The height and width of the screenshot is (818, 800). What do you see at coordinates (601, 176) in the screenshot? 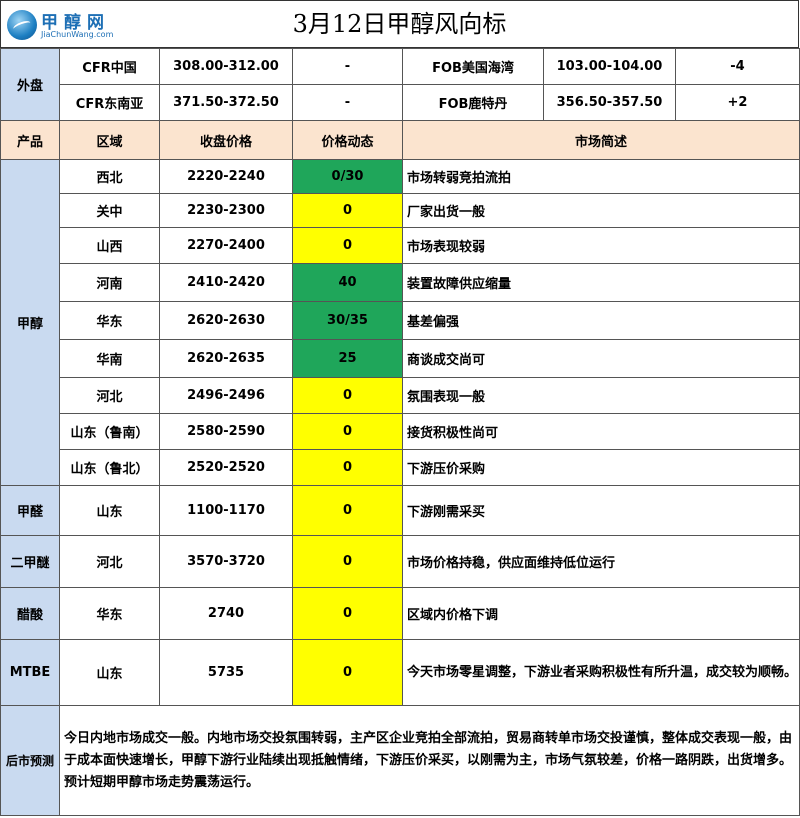
I see `desc-cell: 市场转弱竞拍流拍` at bounding box center [601, 176].